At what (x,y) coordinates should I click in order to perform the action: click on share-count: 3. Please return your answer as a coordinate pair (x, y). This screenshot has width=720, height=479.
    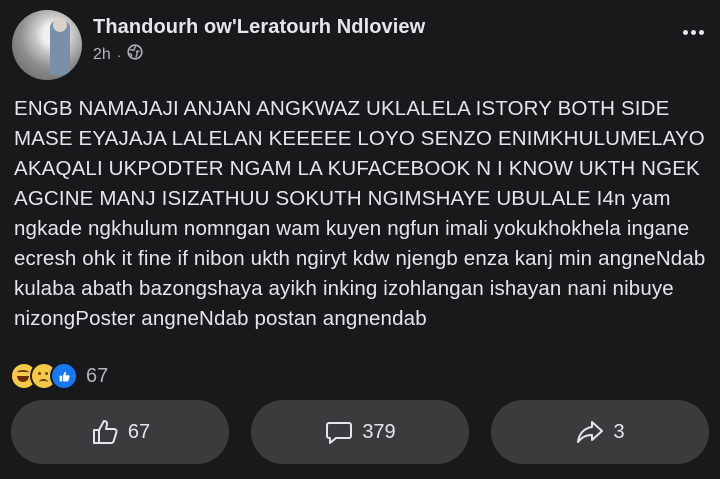
    Looking at the image, I should click on (619, 431).